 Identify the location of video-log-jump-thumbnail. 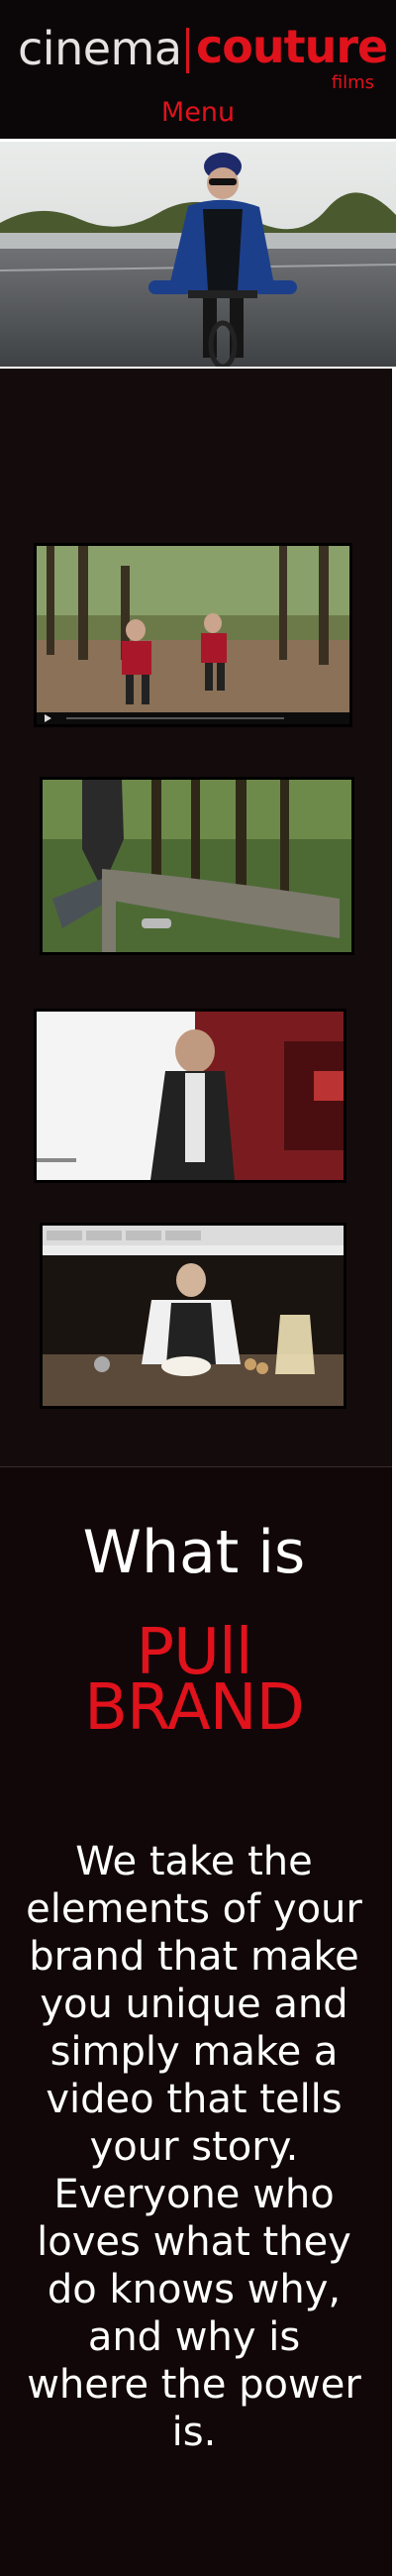
(197, 866).